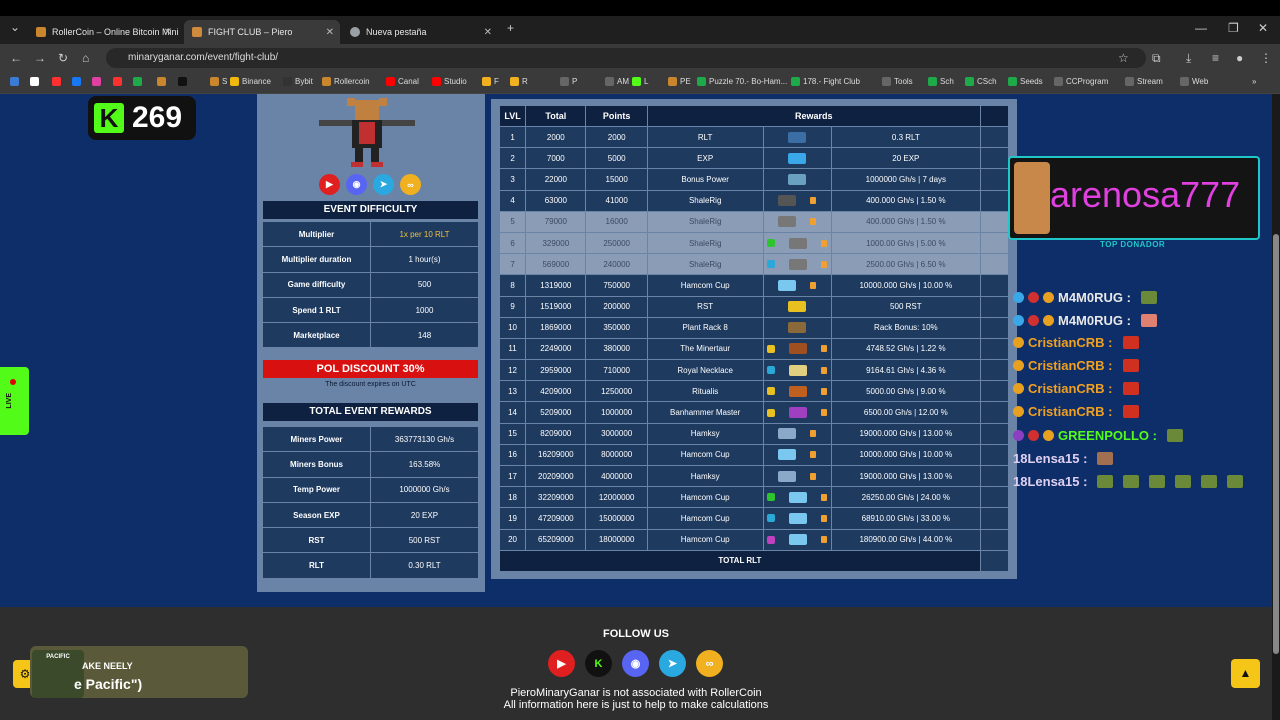 This screenshot has width=1280, height=720. What do you see at coordinates (1266, 58) in the screenshot?
I see `menu-icon: ⋮` at bounding box center [1266, 58].